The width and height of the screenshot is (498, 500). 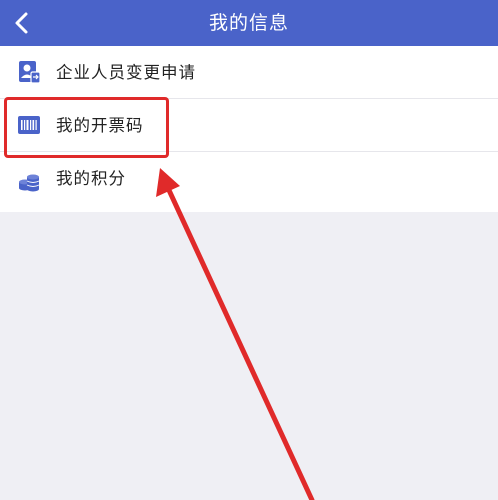 What do you see at coordinates (86, 127) in the screenshot?
I see `highlight-box` at bounding box center [86, 127].